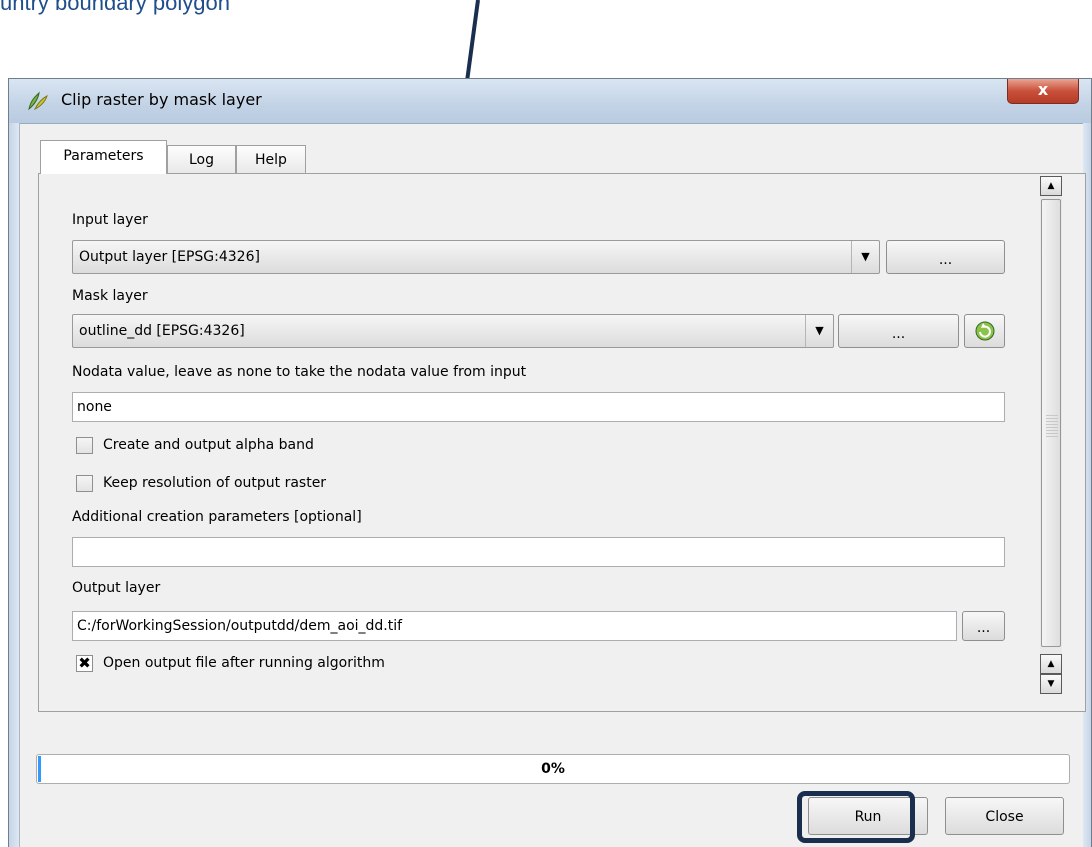  Describe the element at coordinates (538, 407) in the screenshot. I see `nodata-input: none` at that location.